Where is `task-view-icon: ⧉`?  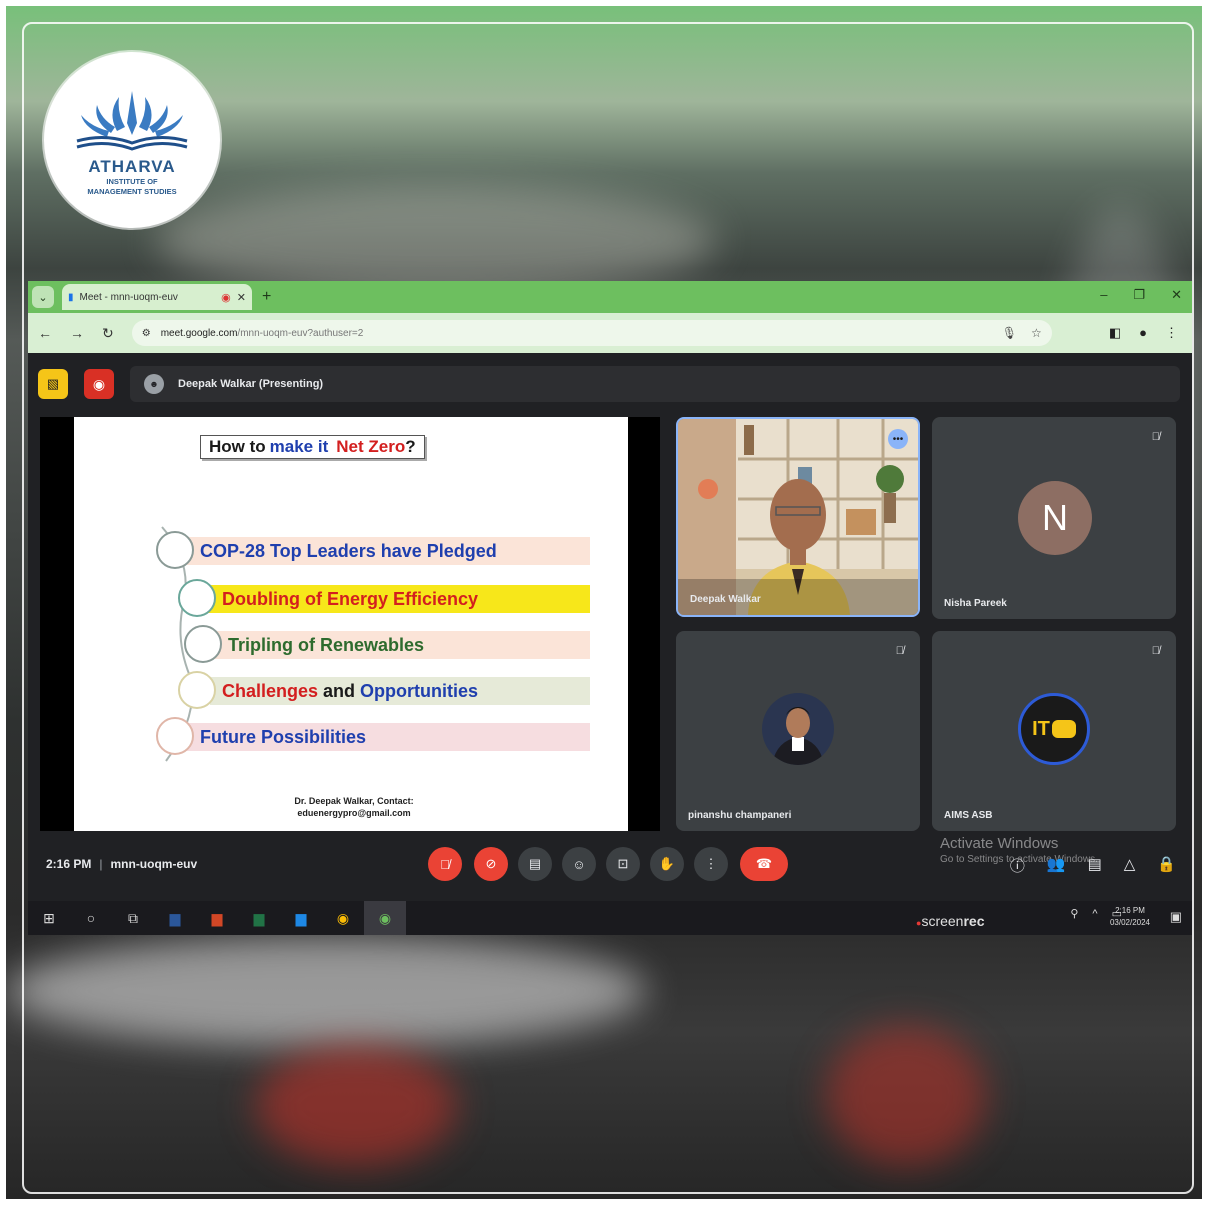
task-view-icon: ⧉ is located at coordinates (133, 918).